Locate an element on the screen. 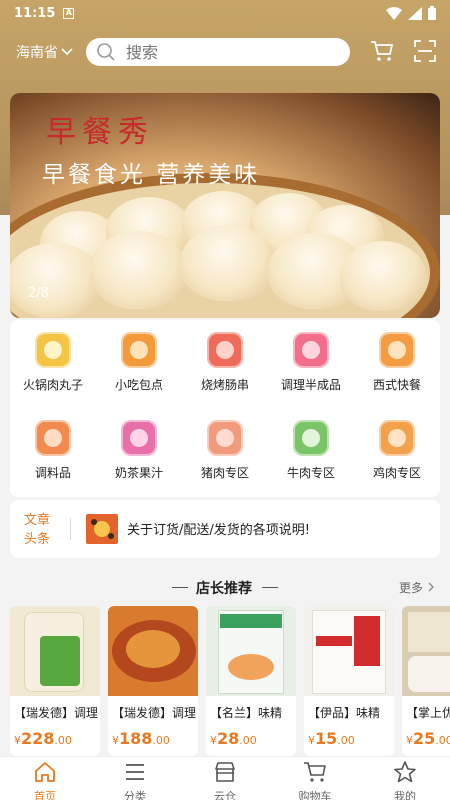  more-link: 更多 is located at coordinates (417, 587).